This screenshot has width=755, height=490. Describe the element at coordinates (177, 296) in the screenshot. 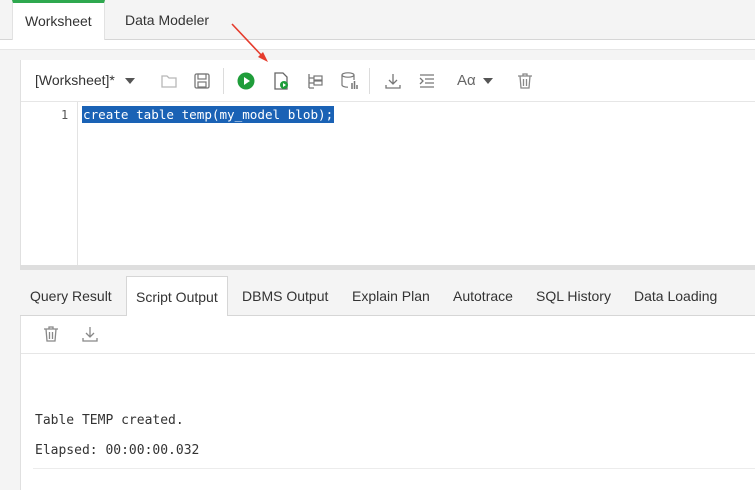

I see `tab-script-output: Script Output` at that location.